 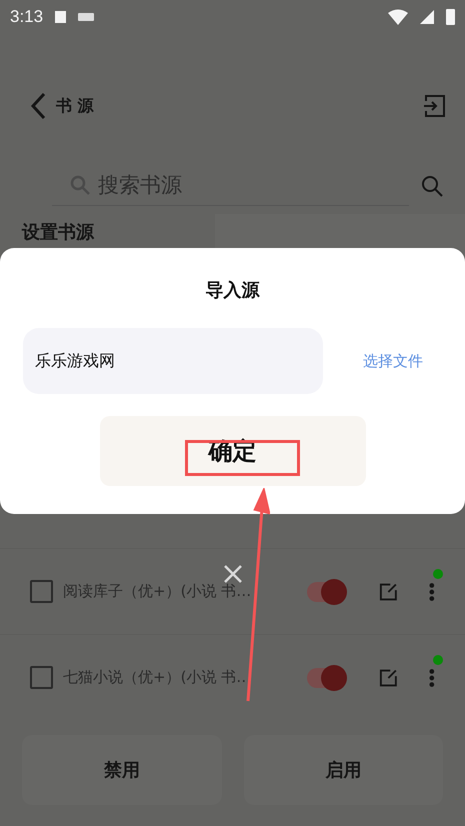 I want to click on close-icon, so click(x=233, y=574).